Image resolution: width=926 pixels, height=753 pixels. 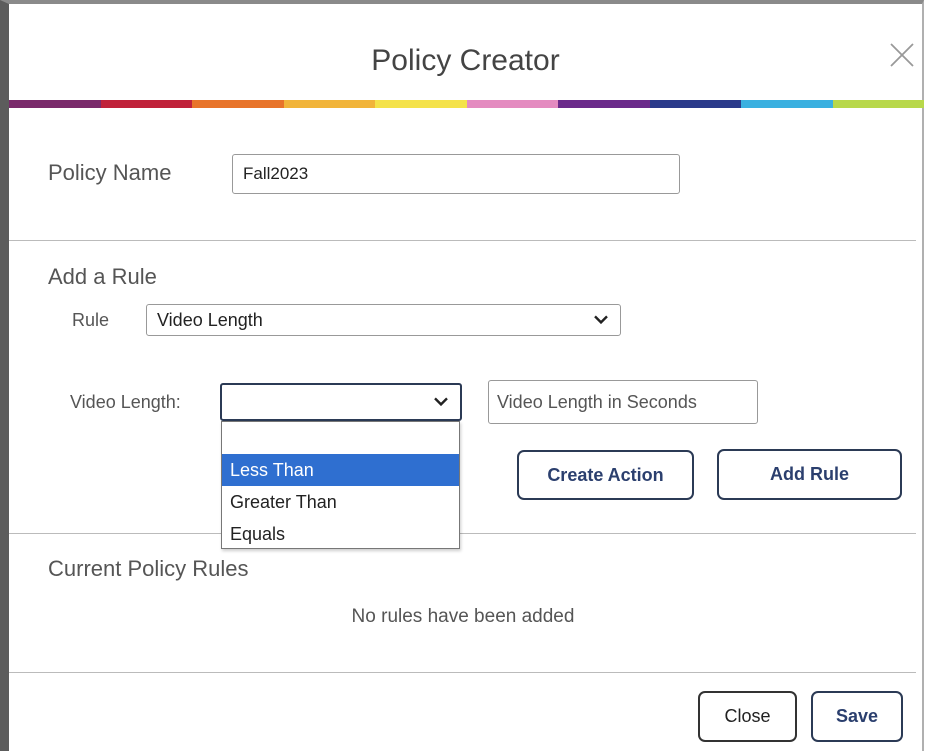 I want to click on rule-select: Video Length, so click(x=383, y=320).